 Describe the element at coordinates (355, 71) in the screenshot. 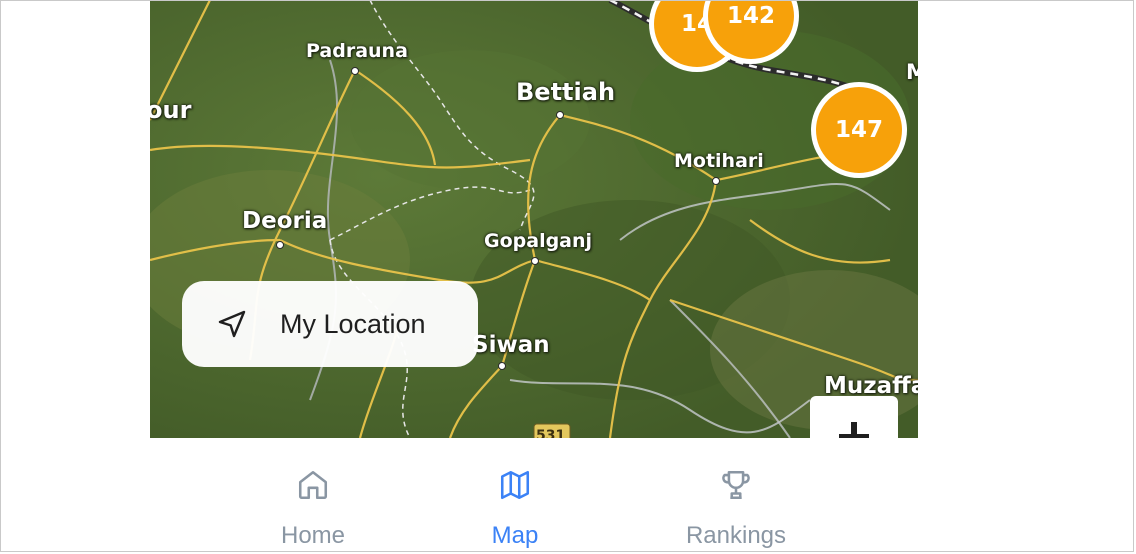

I see `city-dot-padrauna` at that location.